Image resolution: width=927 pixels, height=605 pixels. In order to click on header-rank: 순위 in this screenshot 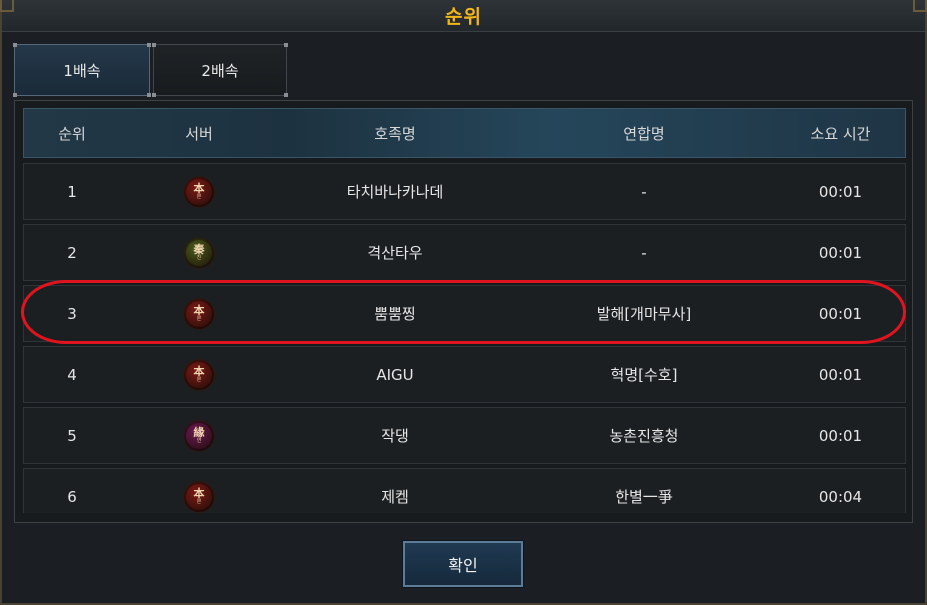, I will do `click(72, 133)`.